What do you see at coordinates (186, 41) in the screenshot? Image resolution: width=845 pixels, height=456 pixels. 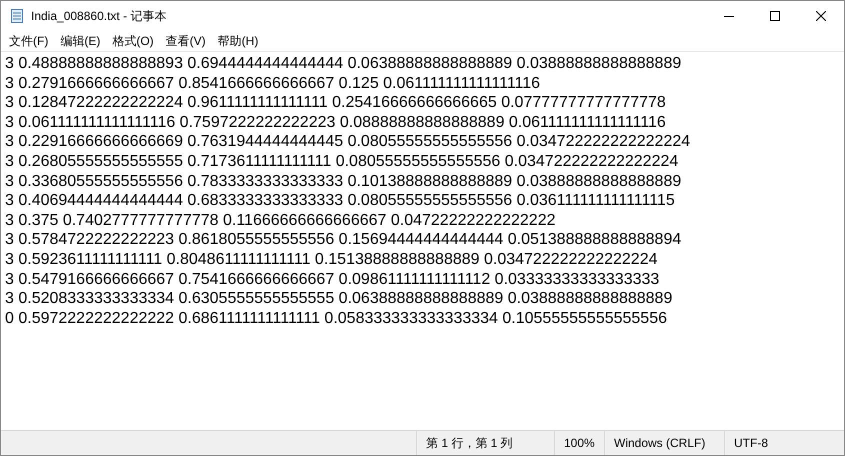 I see `menu-item: 查看(V)` at bounding box center [186, 41].